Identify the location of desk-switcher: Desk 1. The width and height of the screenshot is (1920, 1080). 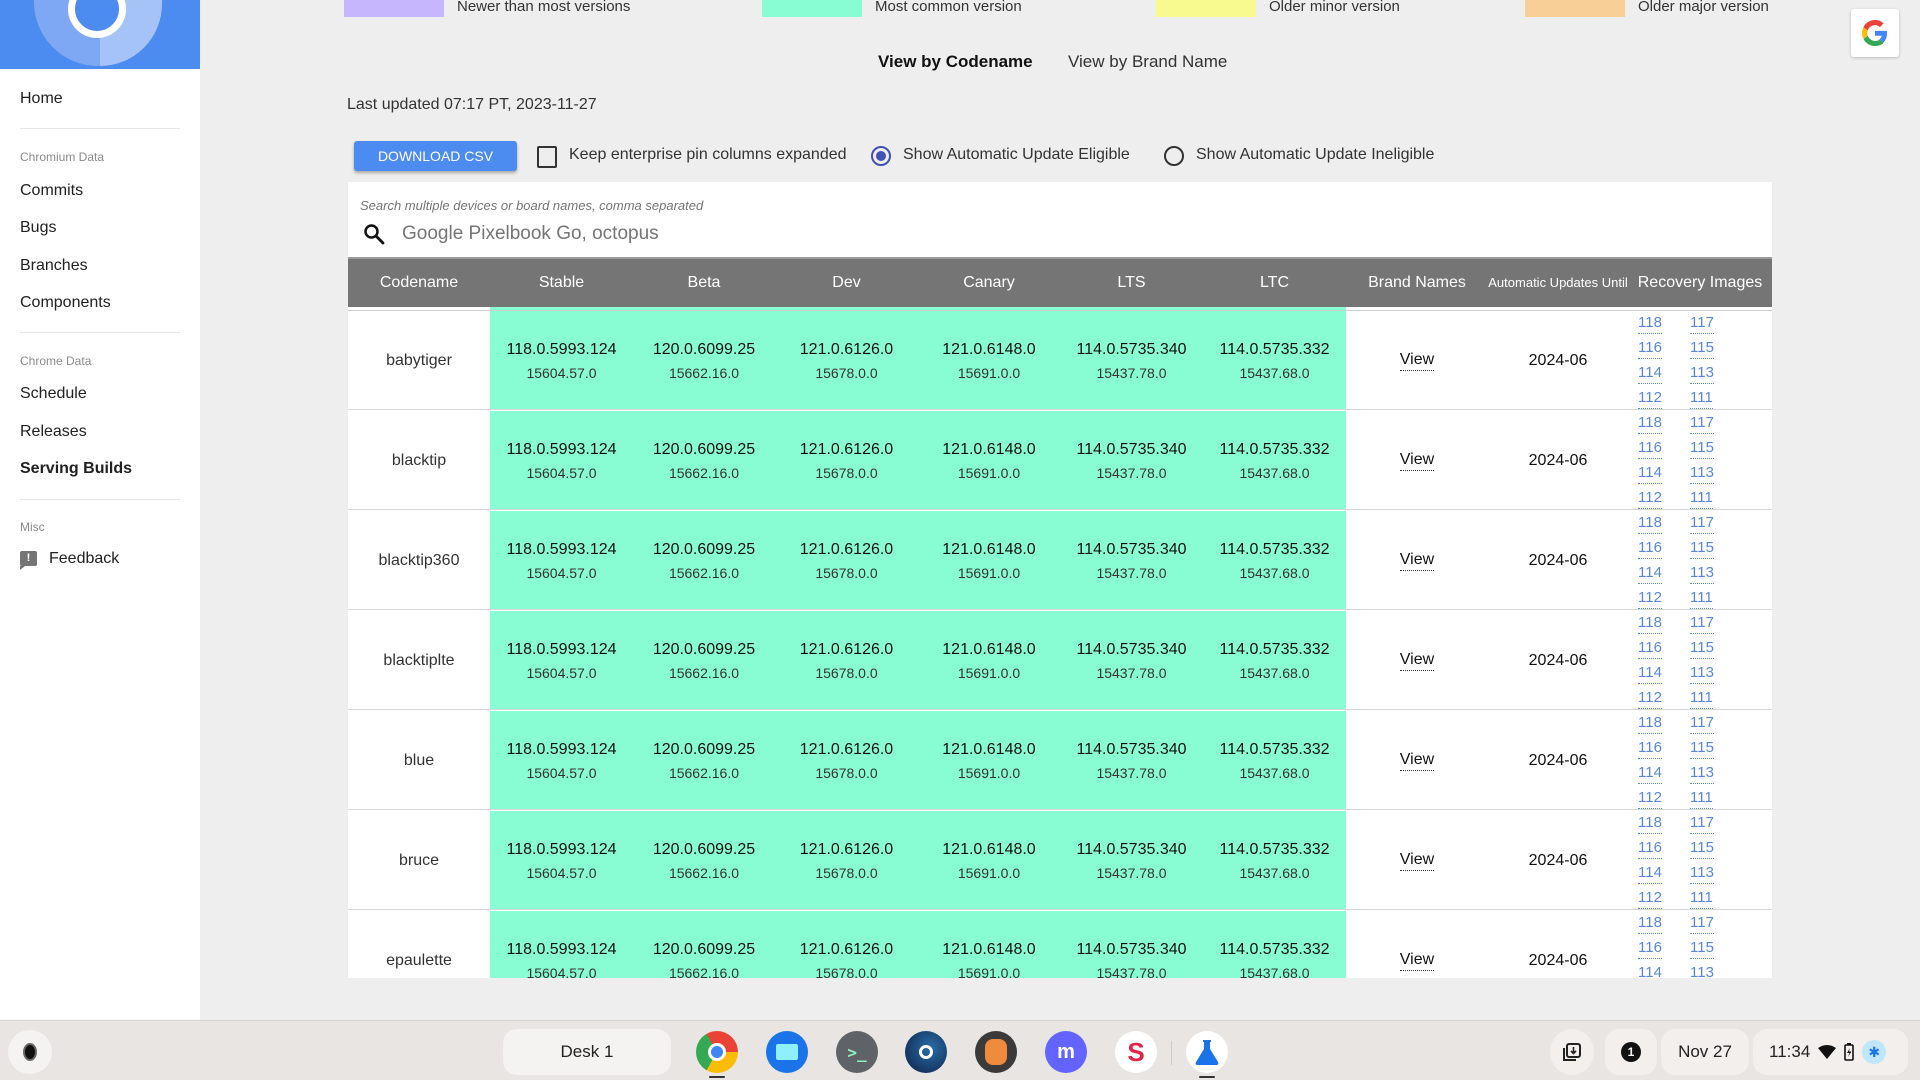
(587, 1052).